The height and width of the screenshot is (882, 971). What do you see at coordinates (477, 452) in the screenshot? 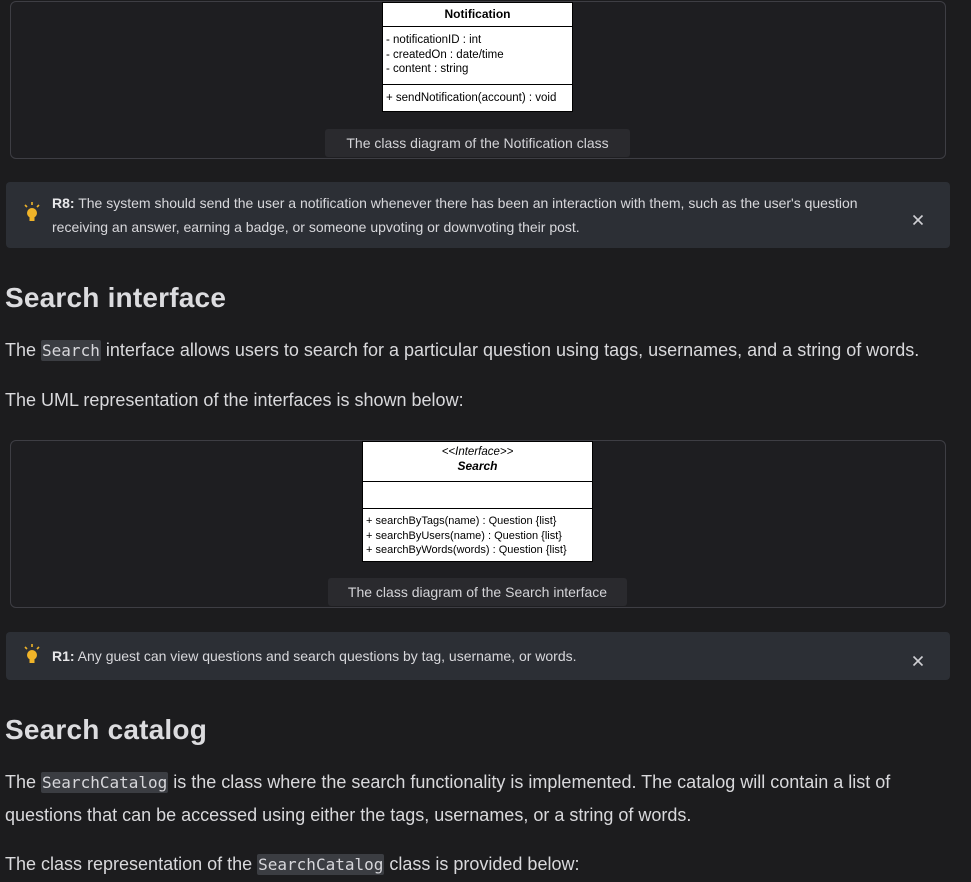
I see `uml-stereotype: <<Interface>>` at bounding box center [477, 452].